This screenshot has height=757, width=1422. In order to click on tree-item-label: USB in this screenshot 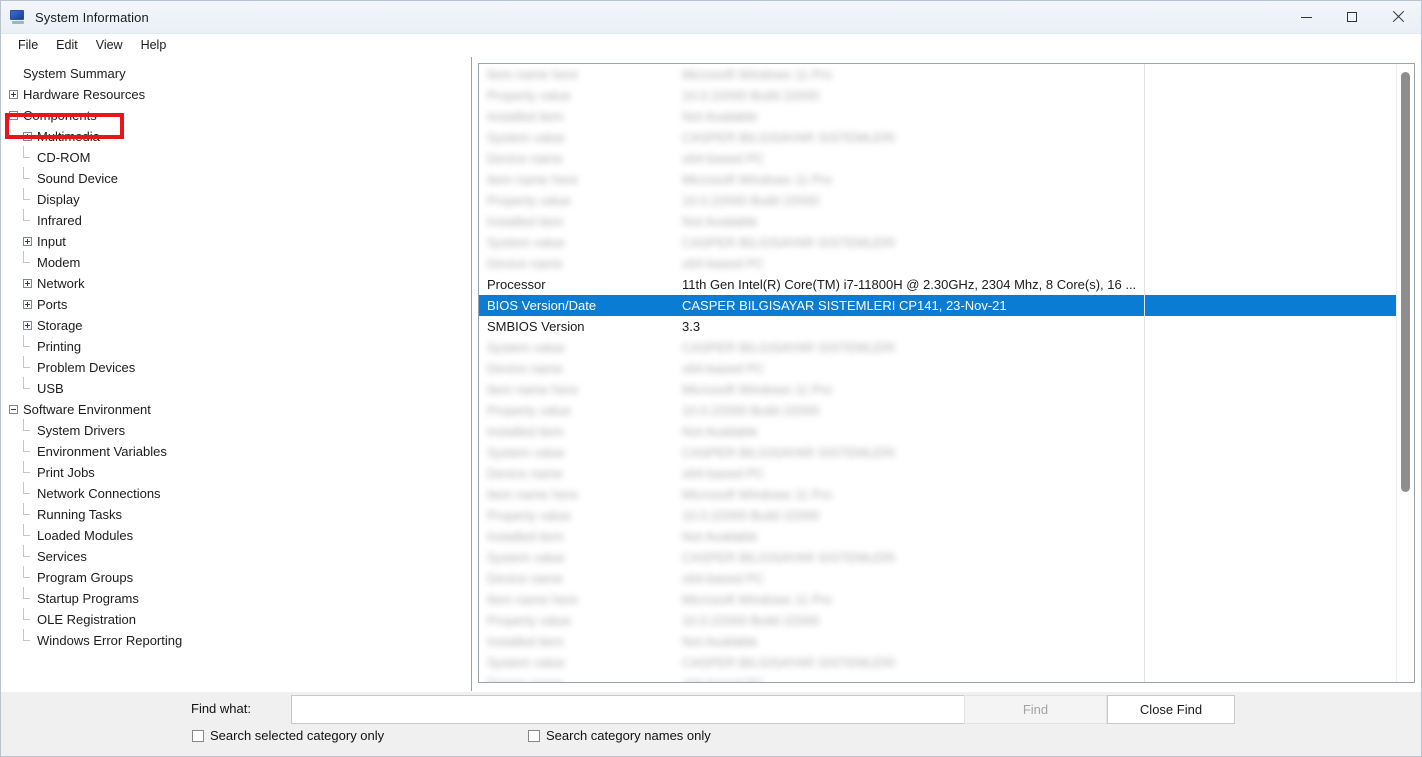, I will do `click(50, 388)`.